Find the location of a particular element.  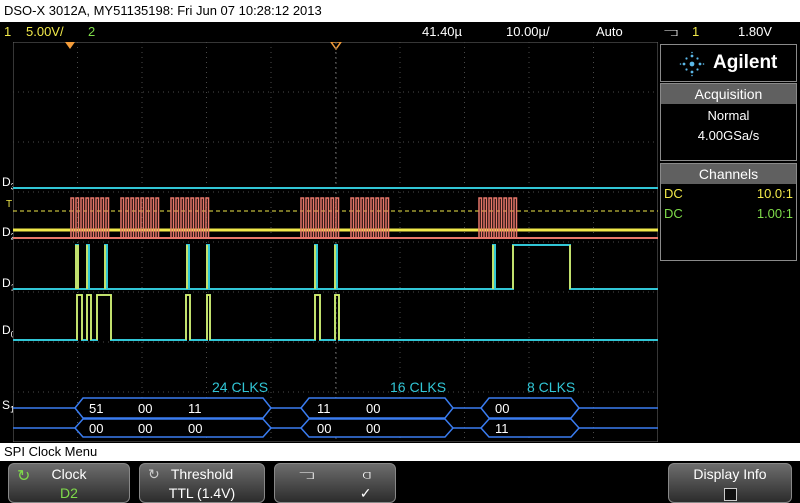

ch2-probe: 1.00:1 is located at coordinates (774, 213).